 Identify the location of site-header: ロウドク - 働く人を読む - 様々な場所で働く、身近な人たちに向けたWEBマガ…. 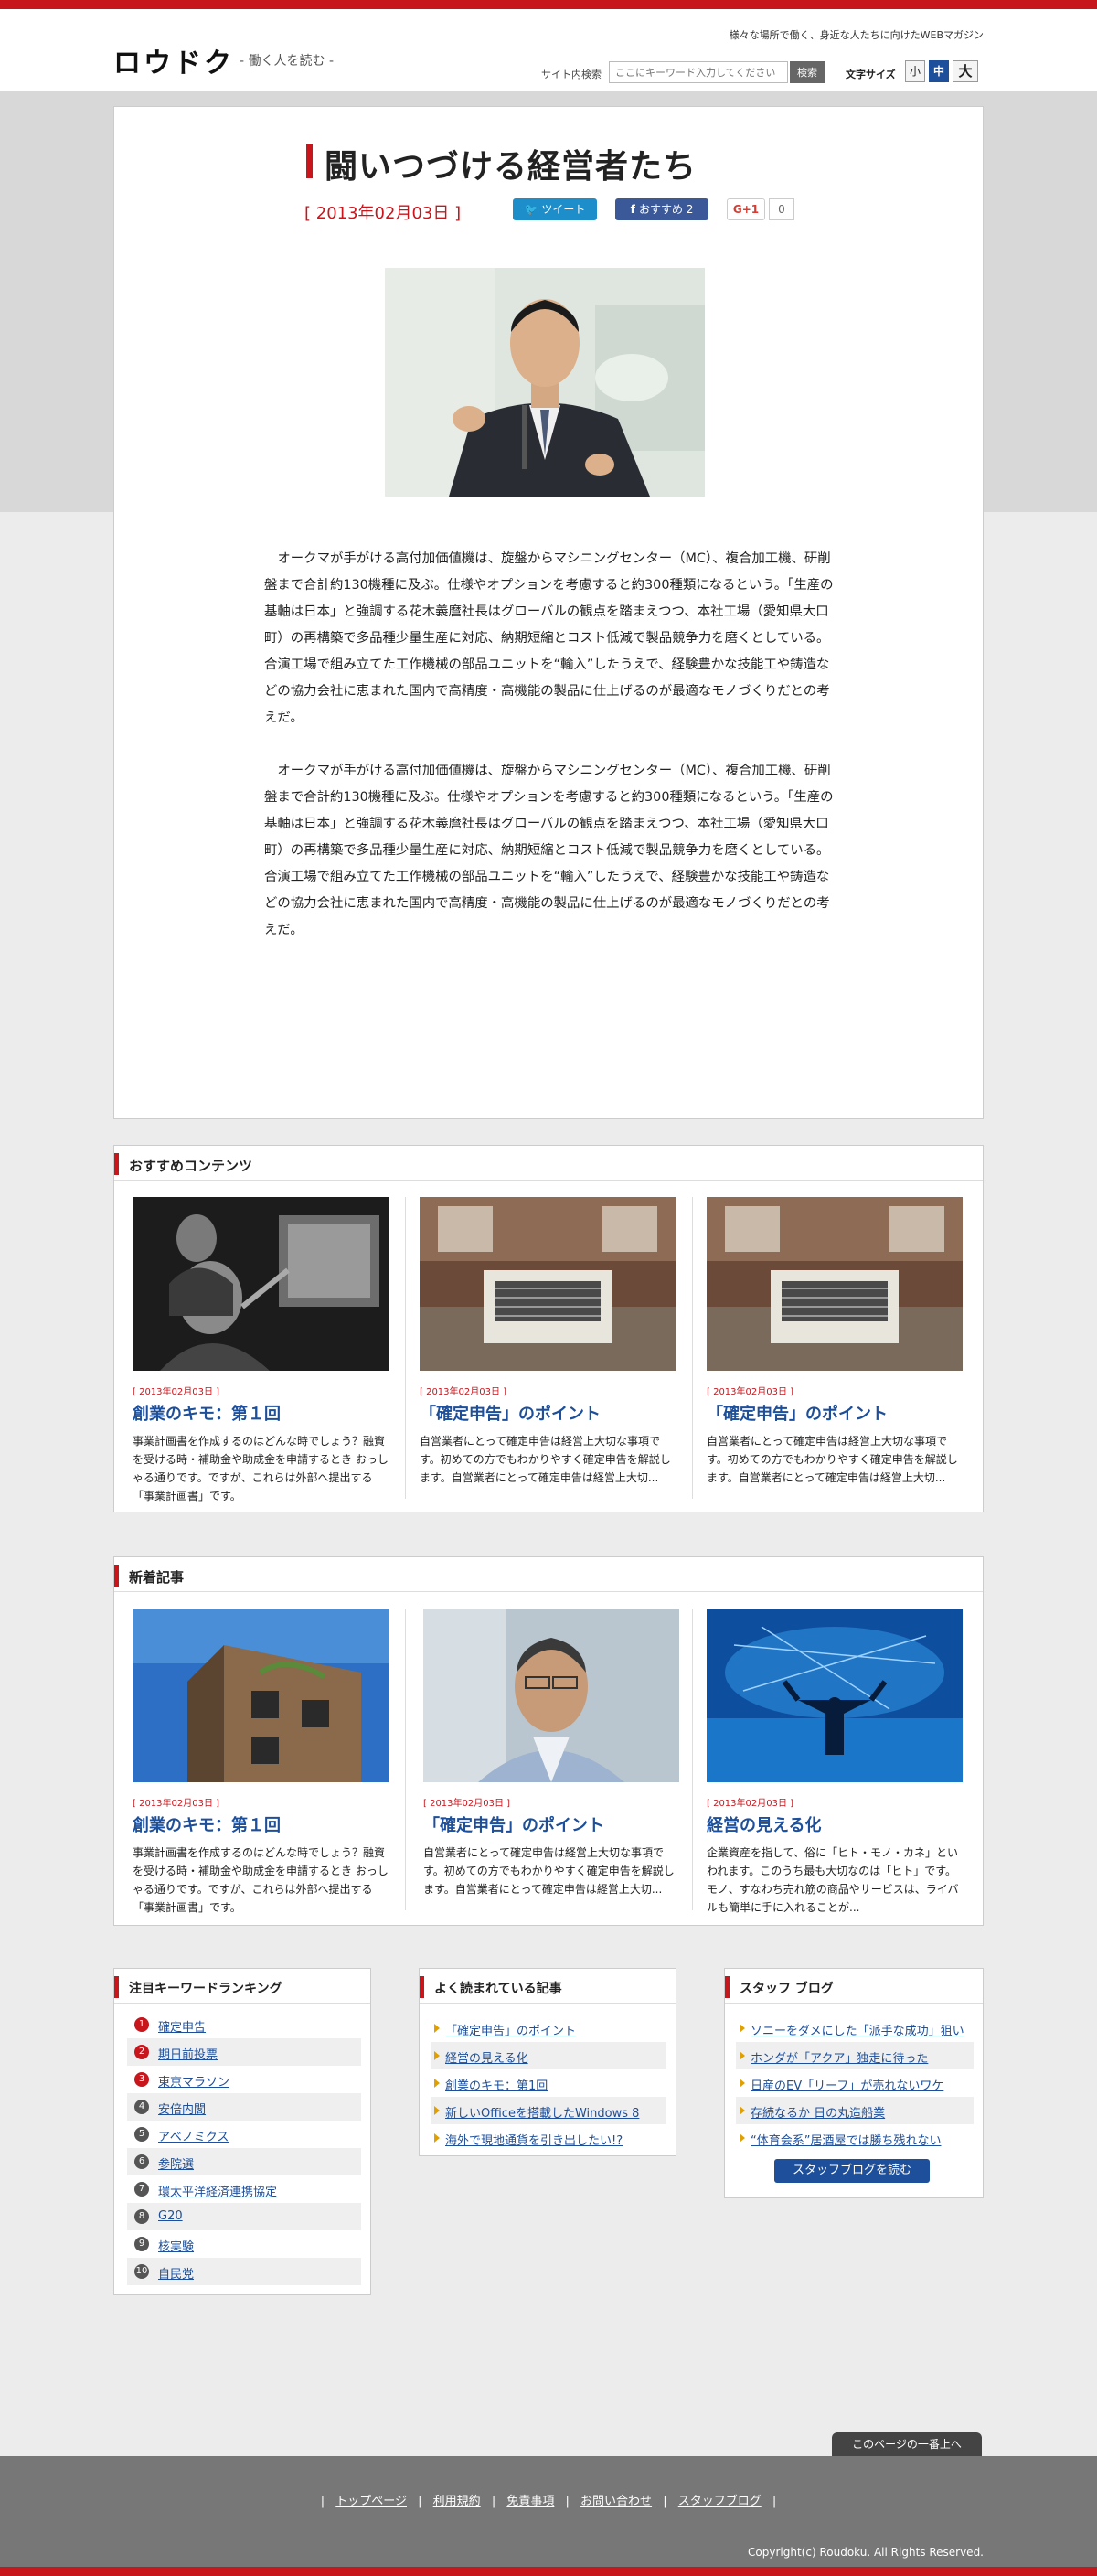
(548, 50).